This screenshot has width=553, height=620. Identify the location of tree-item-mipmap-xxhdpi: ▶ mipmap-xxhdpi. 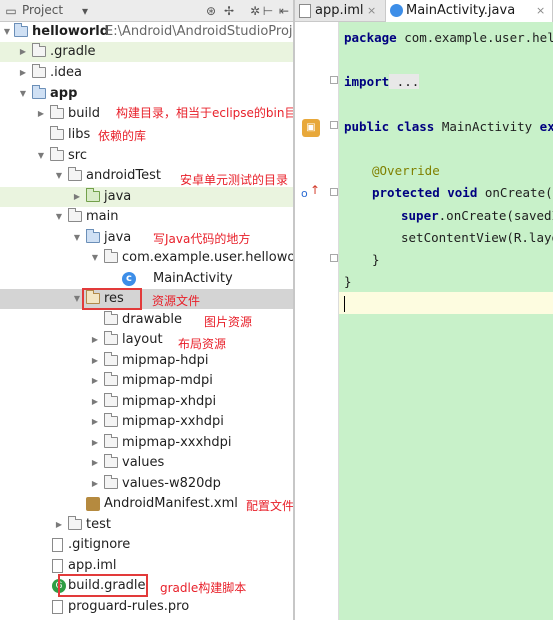
(146, 422).